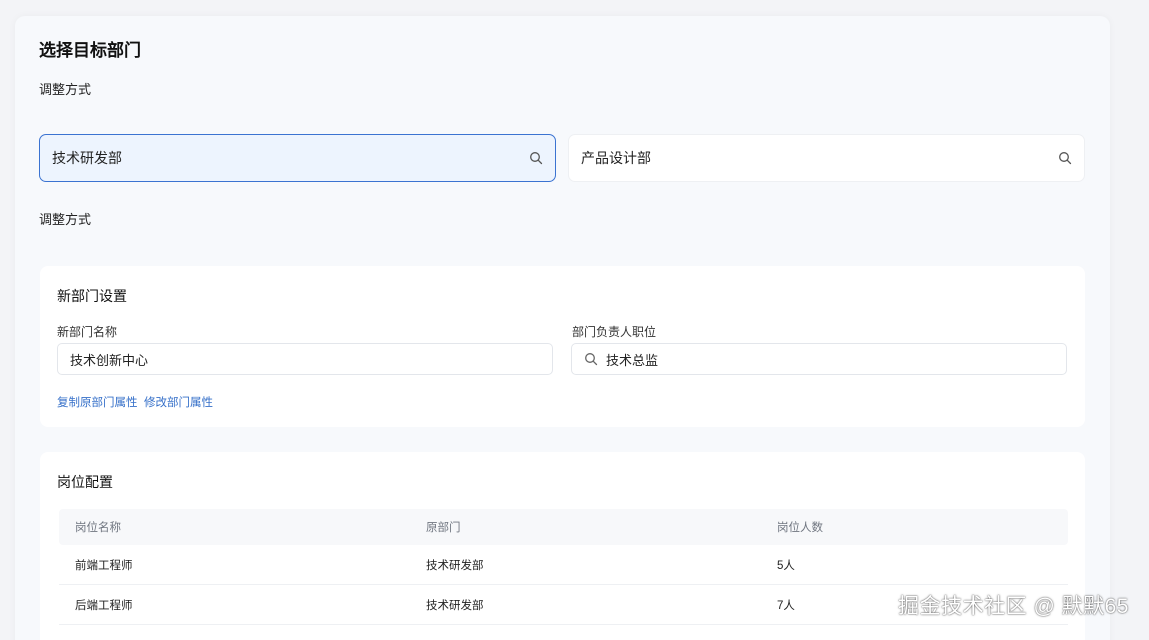  What do you see at coordinates (85, 482) in the screenshot?
I see `position-config-title: 岗位配置` at bounding box center [85, 482].